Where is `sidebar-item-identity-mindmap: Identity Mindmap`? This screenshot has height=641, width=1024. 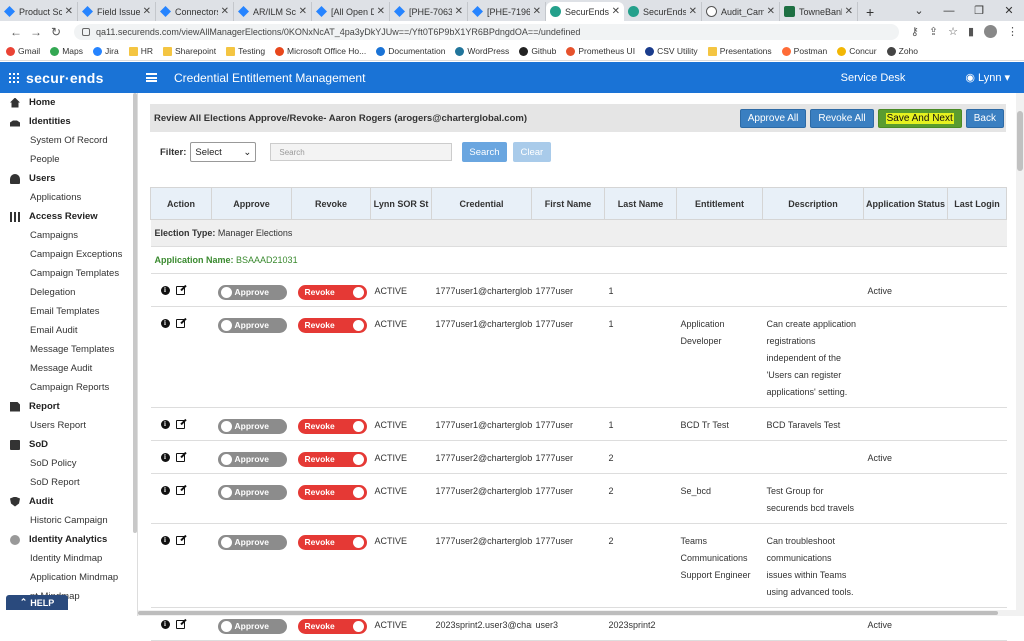 sidebar-item-identity-mindmap: Identity Mindmap is located at coordinates (68, 558).